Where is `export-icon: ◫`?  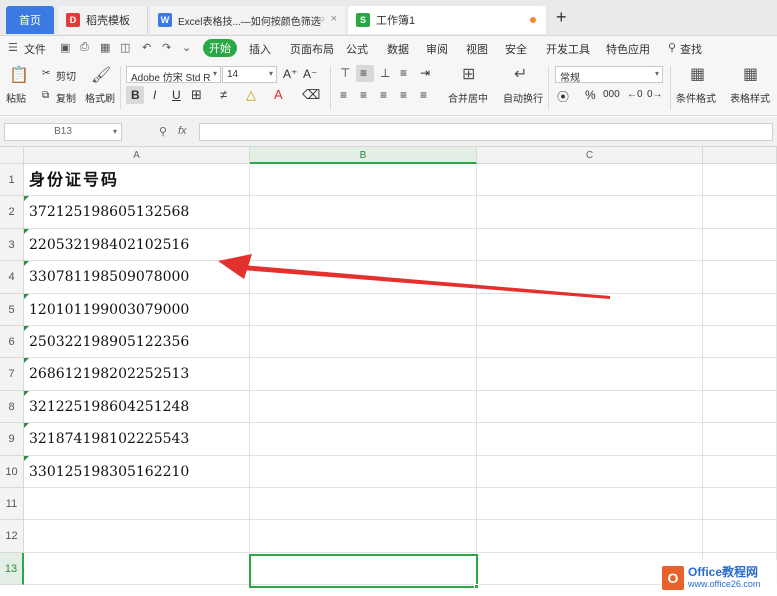
export-icon: ◫ is located at coordinates (125, 47).